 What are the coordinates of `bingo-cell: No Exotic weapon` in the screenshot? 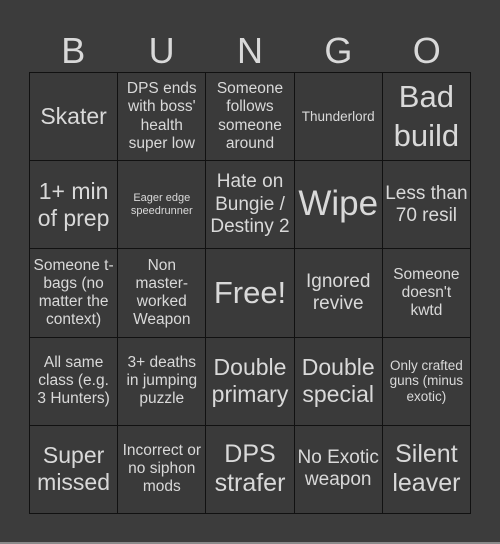 It's located at (338, 469).